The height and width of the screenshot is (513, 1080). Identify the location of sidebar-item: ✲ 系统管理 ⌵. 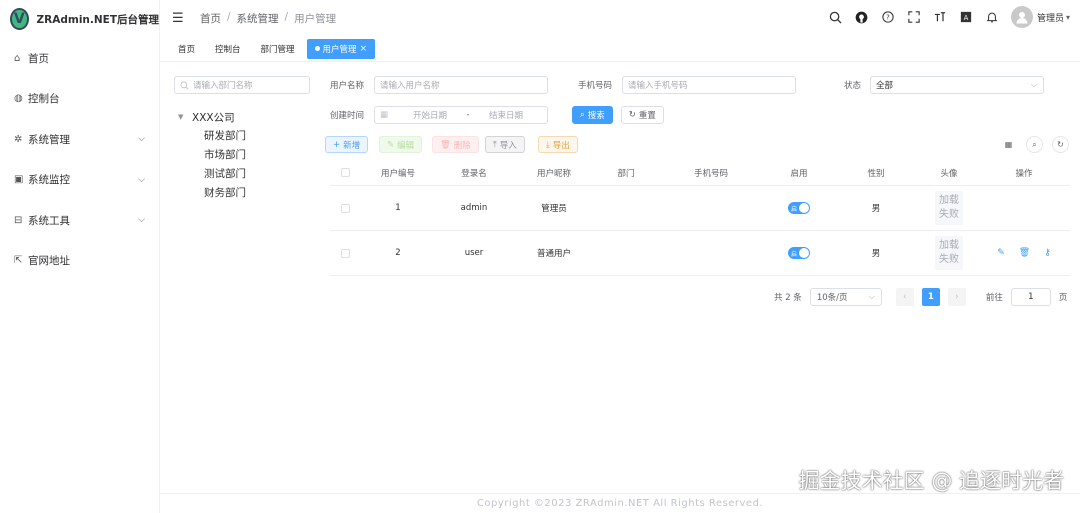
(79, 139).